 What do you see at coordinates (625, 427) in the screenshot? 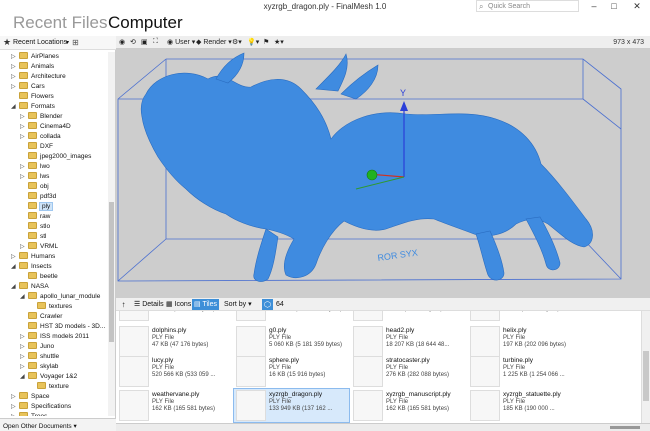
I see `thumbnail-zoom-slider` at bounding box center [625, 427].